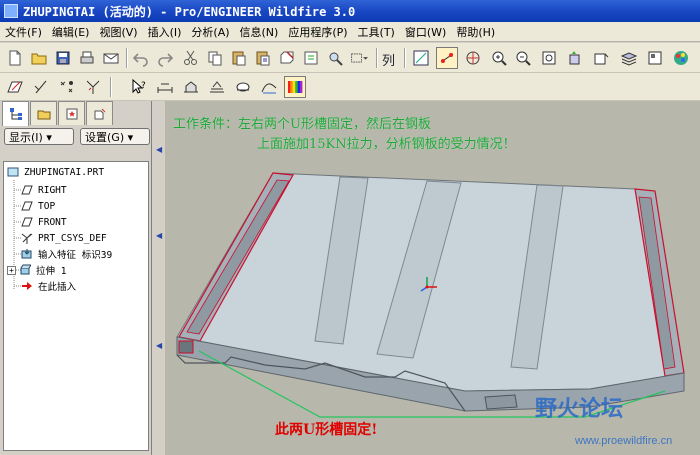  I want to click on measure-area-icon, so click(191, 87).